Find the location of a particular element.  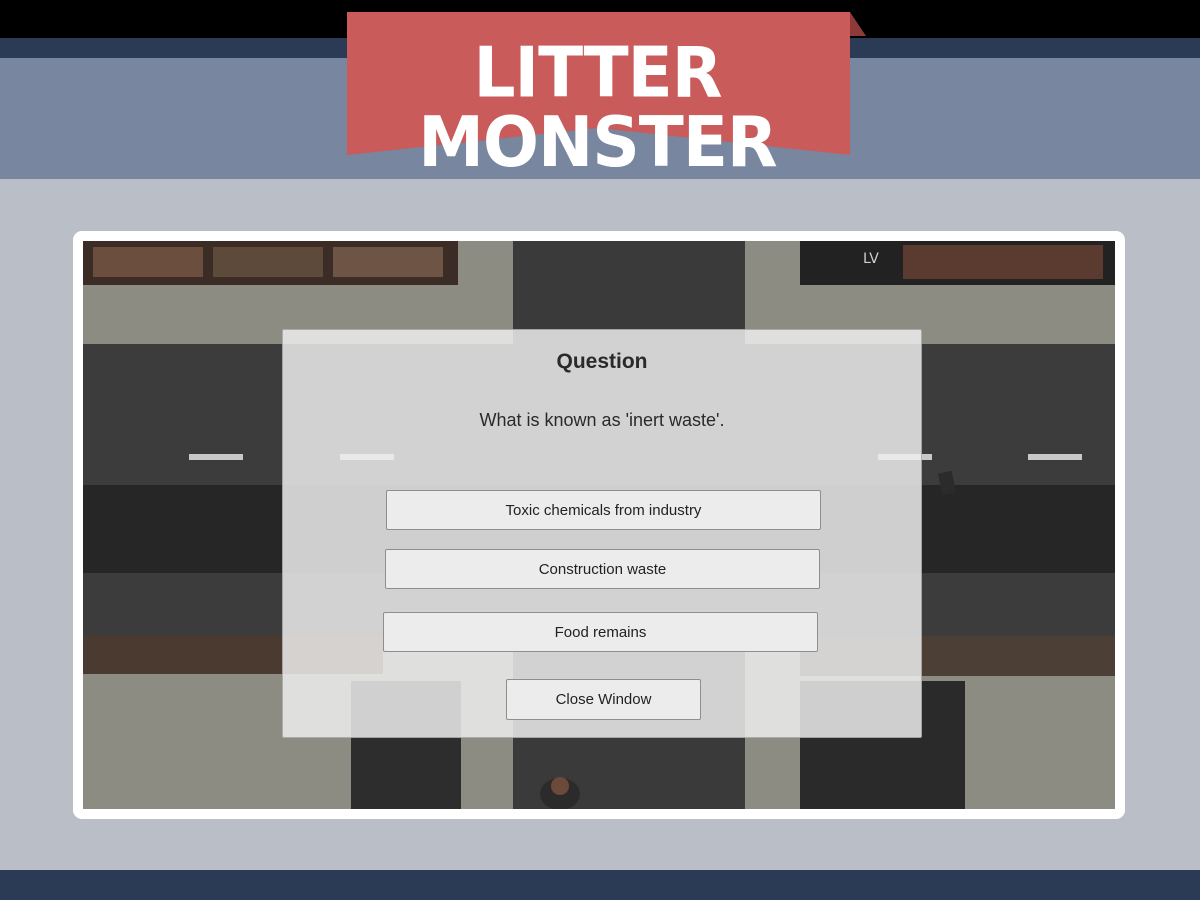

logo-banner: LITTER MONSTER is located at coordinates (606, 94).